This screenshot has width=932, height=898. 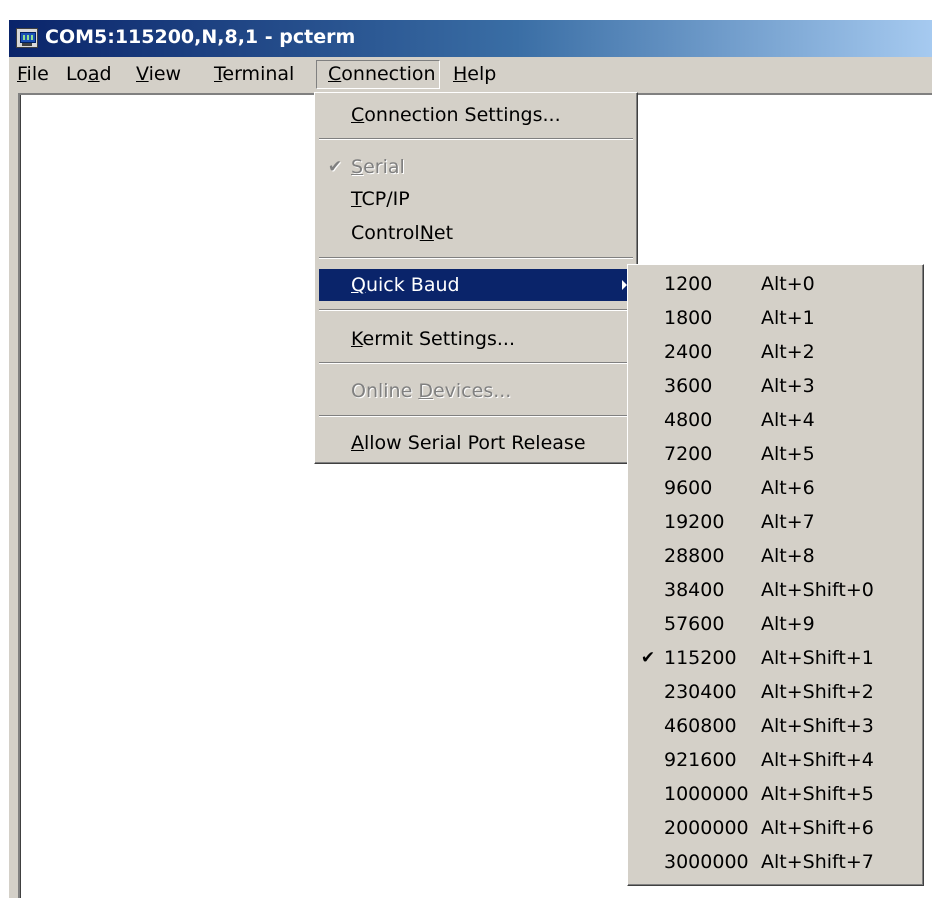 What do you see at coordinates (476, 167) in the screenshot?
I see `menu-item-serial: ✔ Serial` at bounding box center [476, 167].